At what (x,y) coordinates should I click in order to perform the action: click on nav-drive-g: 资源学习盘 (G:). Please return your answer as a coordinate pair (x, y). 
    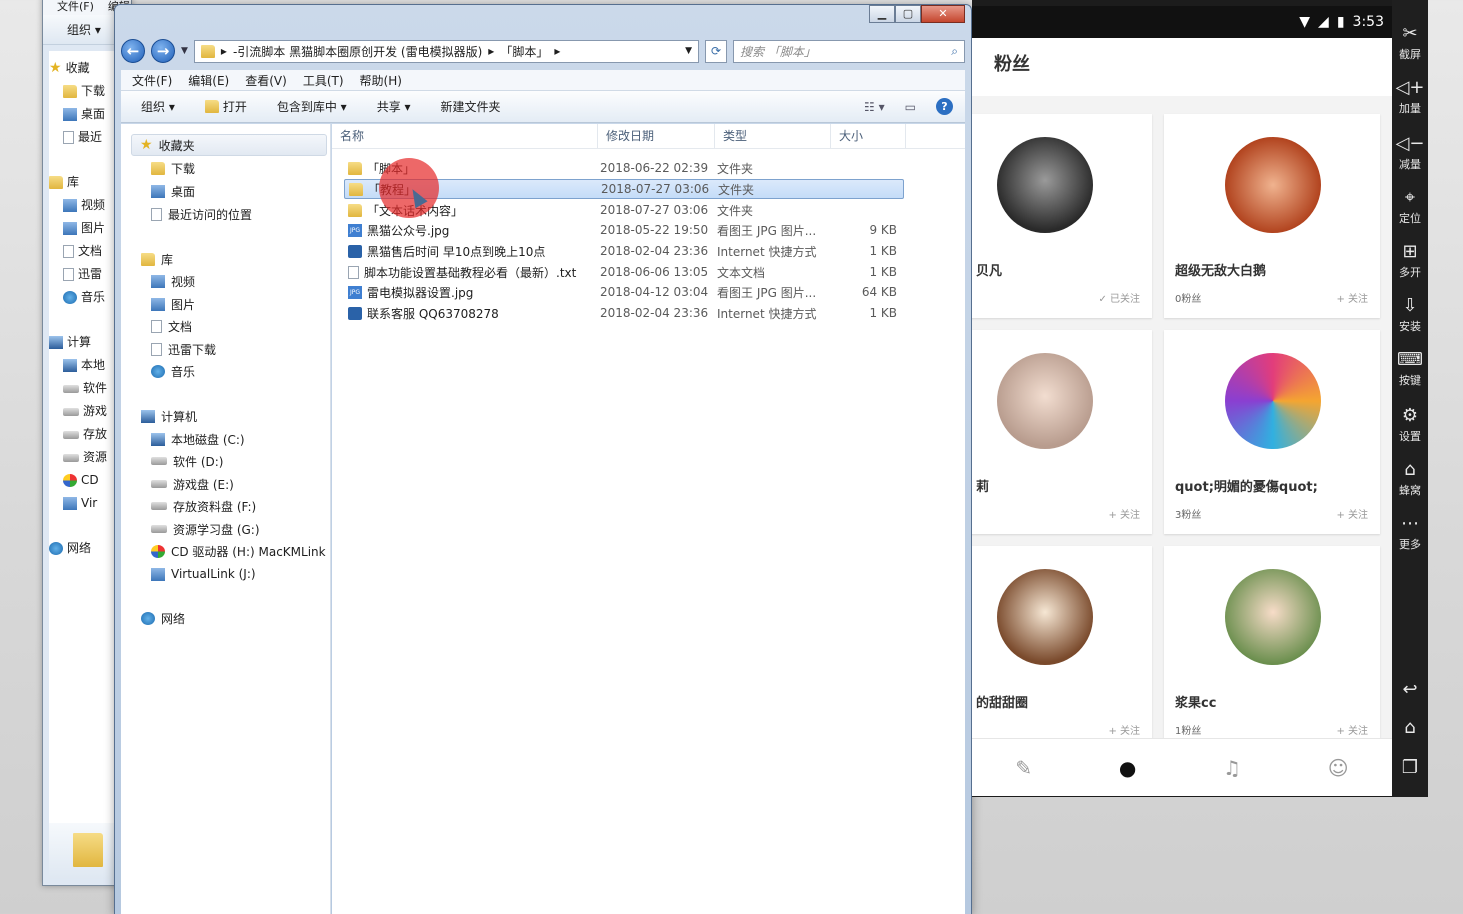
    Looking at the image, I should click on (205, 529).